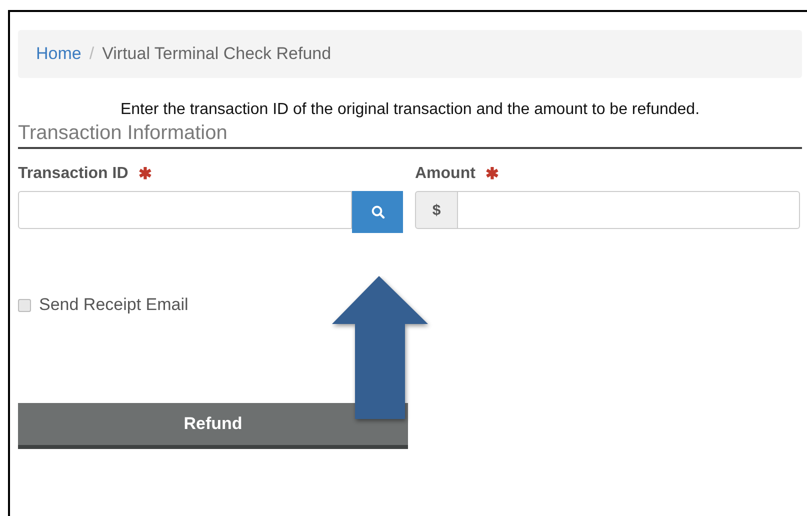  Describe the element at coordinates (113, 305) in the screenshot. I see `checkbox-label: Send Receipt Email` at that location.